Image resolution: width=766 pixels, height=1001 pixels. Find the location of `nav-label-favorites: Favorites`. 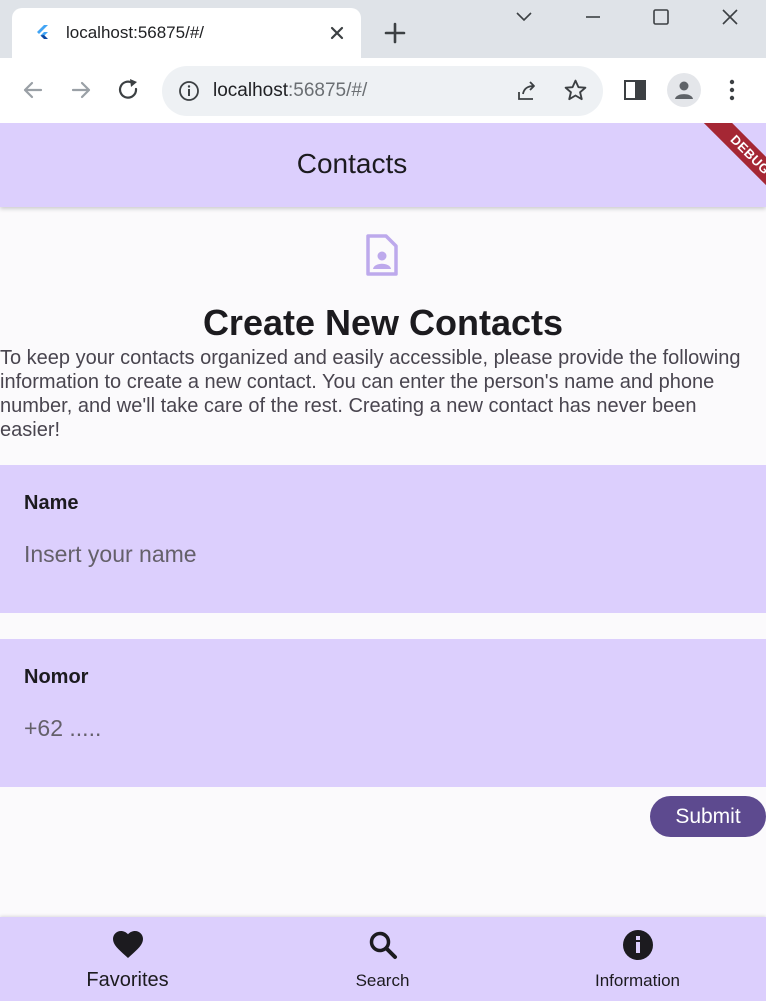

nav-label-favorites: Favorites is located at coordinates (127, 980).